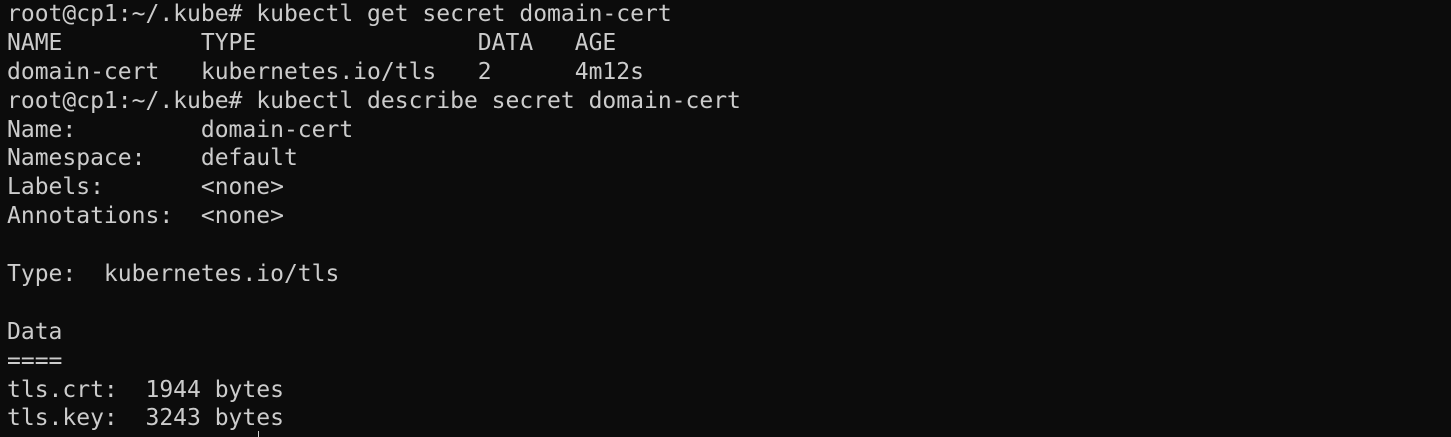 This screenshot has width=1451, height=437. What do you see at coordinates (145, 187) in the screenshot?
I see `describe-labels-line: Labels: <none>` at bounding box center [145, 187].